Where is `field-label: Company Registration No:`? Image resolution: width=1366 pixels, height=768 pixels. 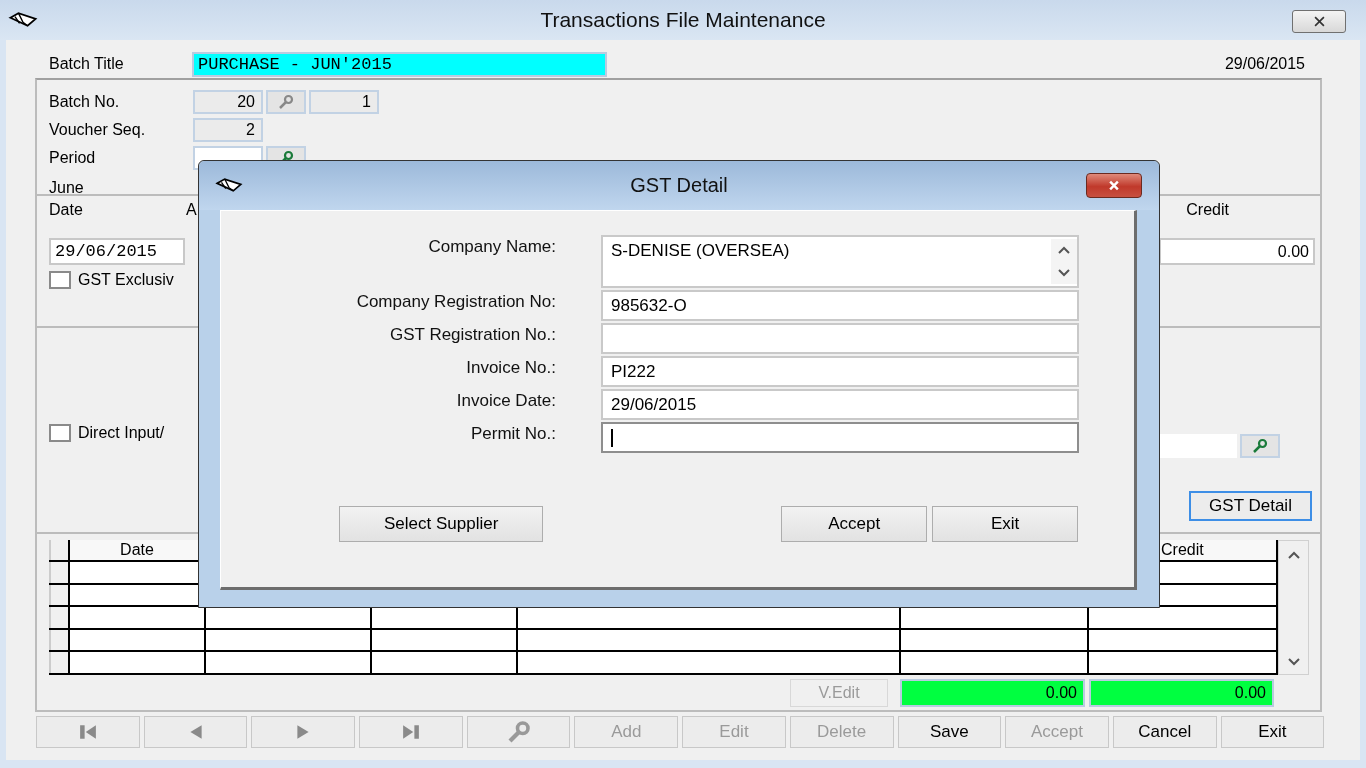
field-label: Company Registration No: is located at coordinates (455, 302).